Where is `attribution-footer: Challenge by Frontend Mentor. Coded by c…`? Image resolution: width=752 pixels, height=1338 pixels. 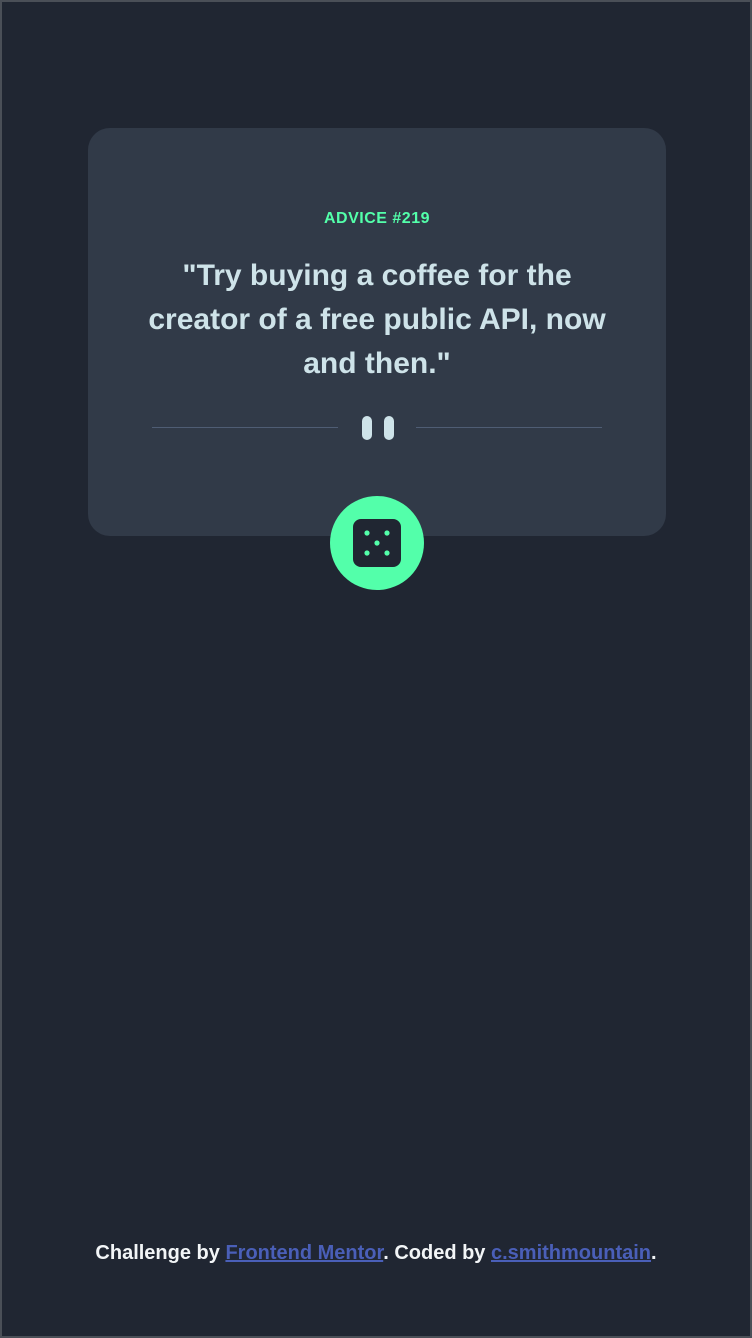 attribution-footer: Challenge by Frontend Mentor. Coded by c… is located at coordinates (376, 1253).